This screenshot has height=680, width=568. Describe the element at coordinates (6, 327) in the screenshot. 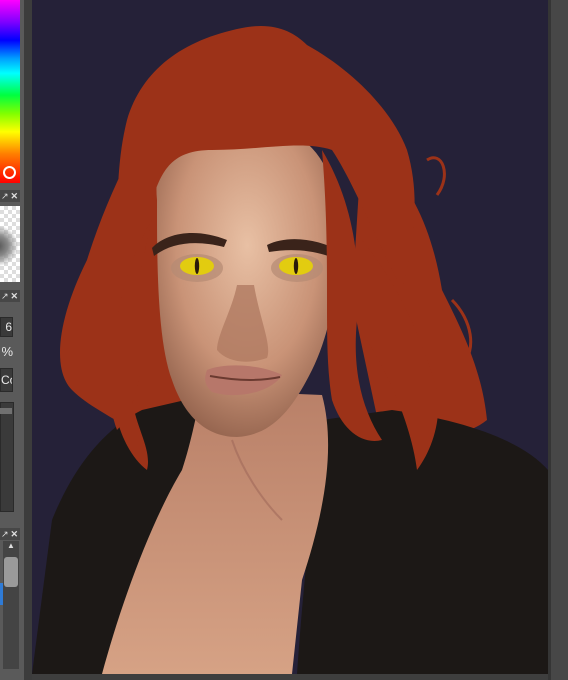

I see `brush-size-field: 6` at that location.